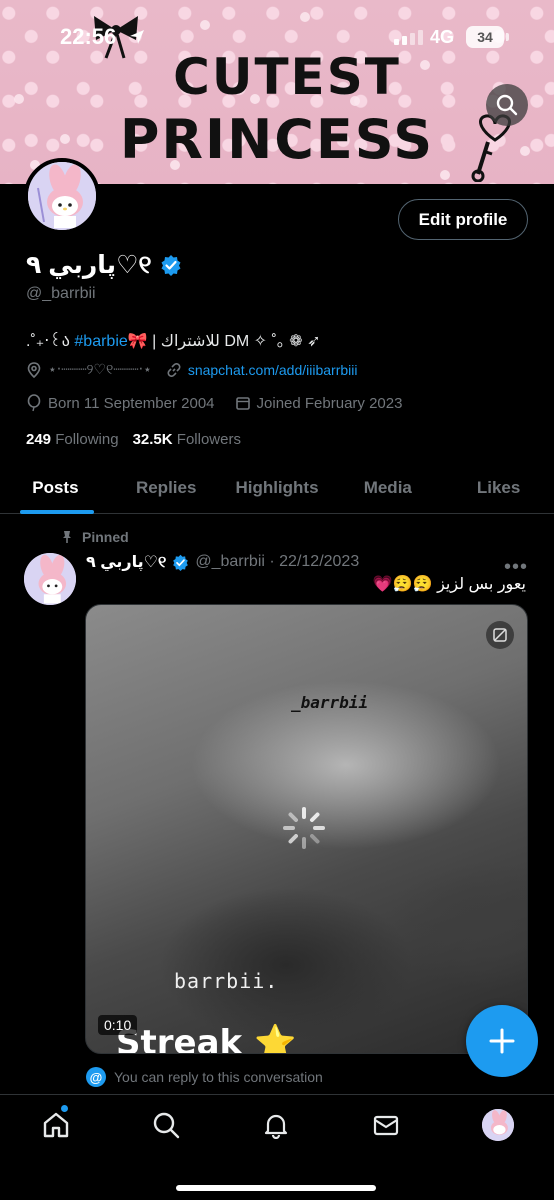 The height and width of the screenshot is (1200, 554). Describe the element at coordinates (87, 439) in the screenshot. I see `following-label: Following` at that location.